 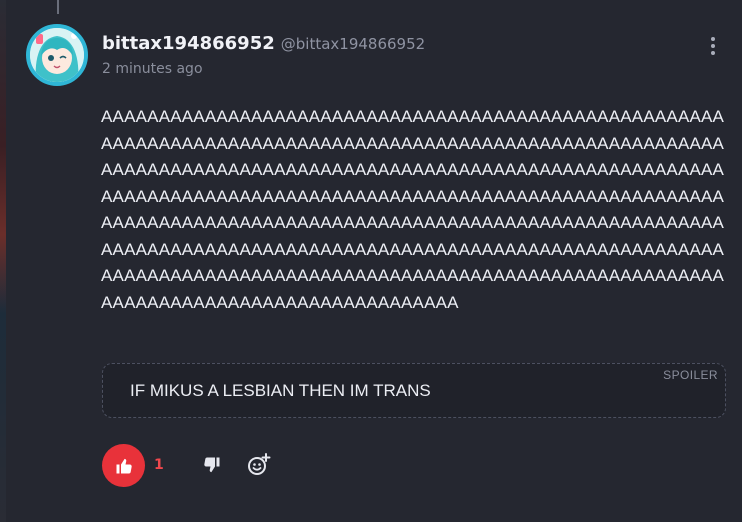 I want to click on spoiler-tag: SPOILER, so click(x=690, y=375).